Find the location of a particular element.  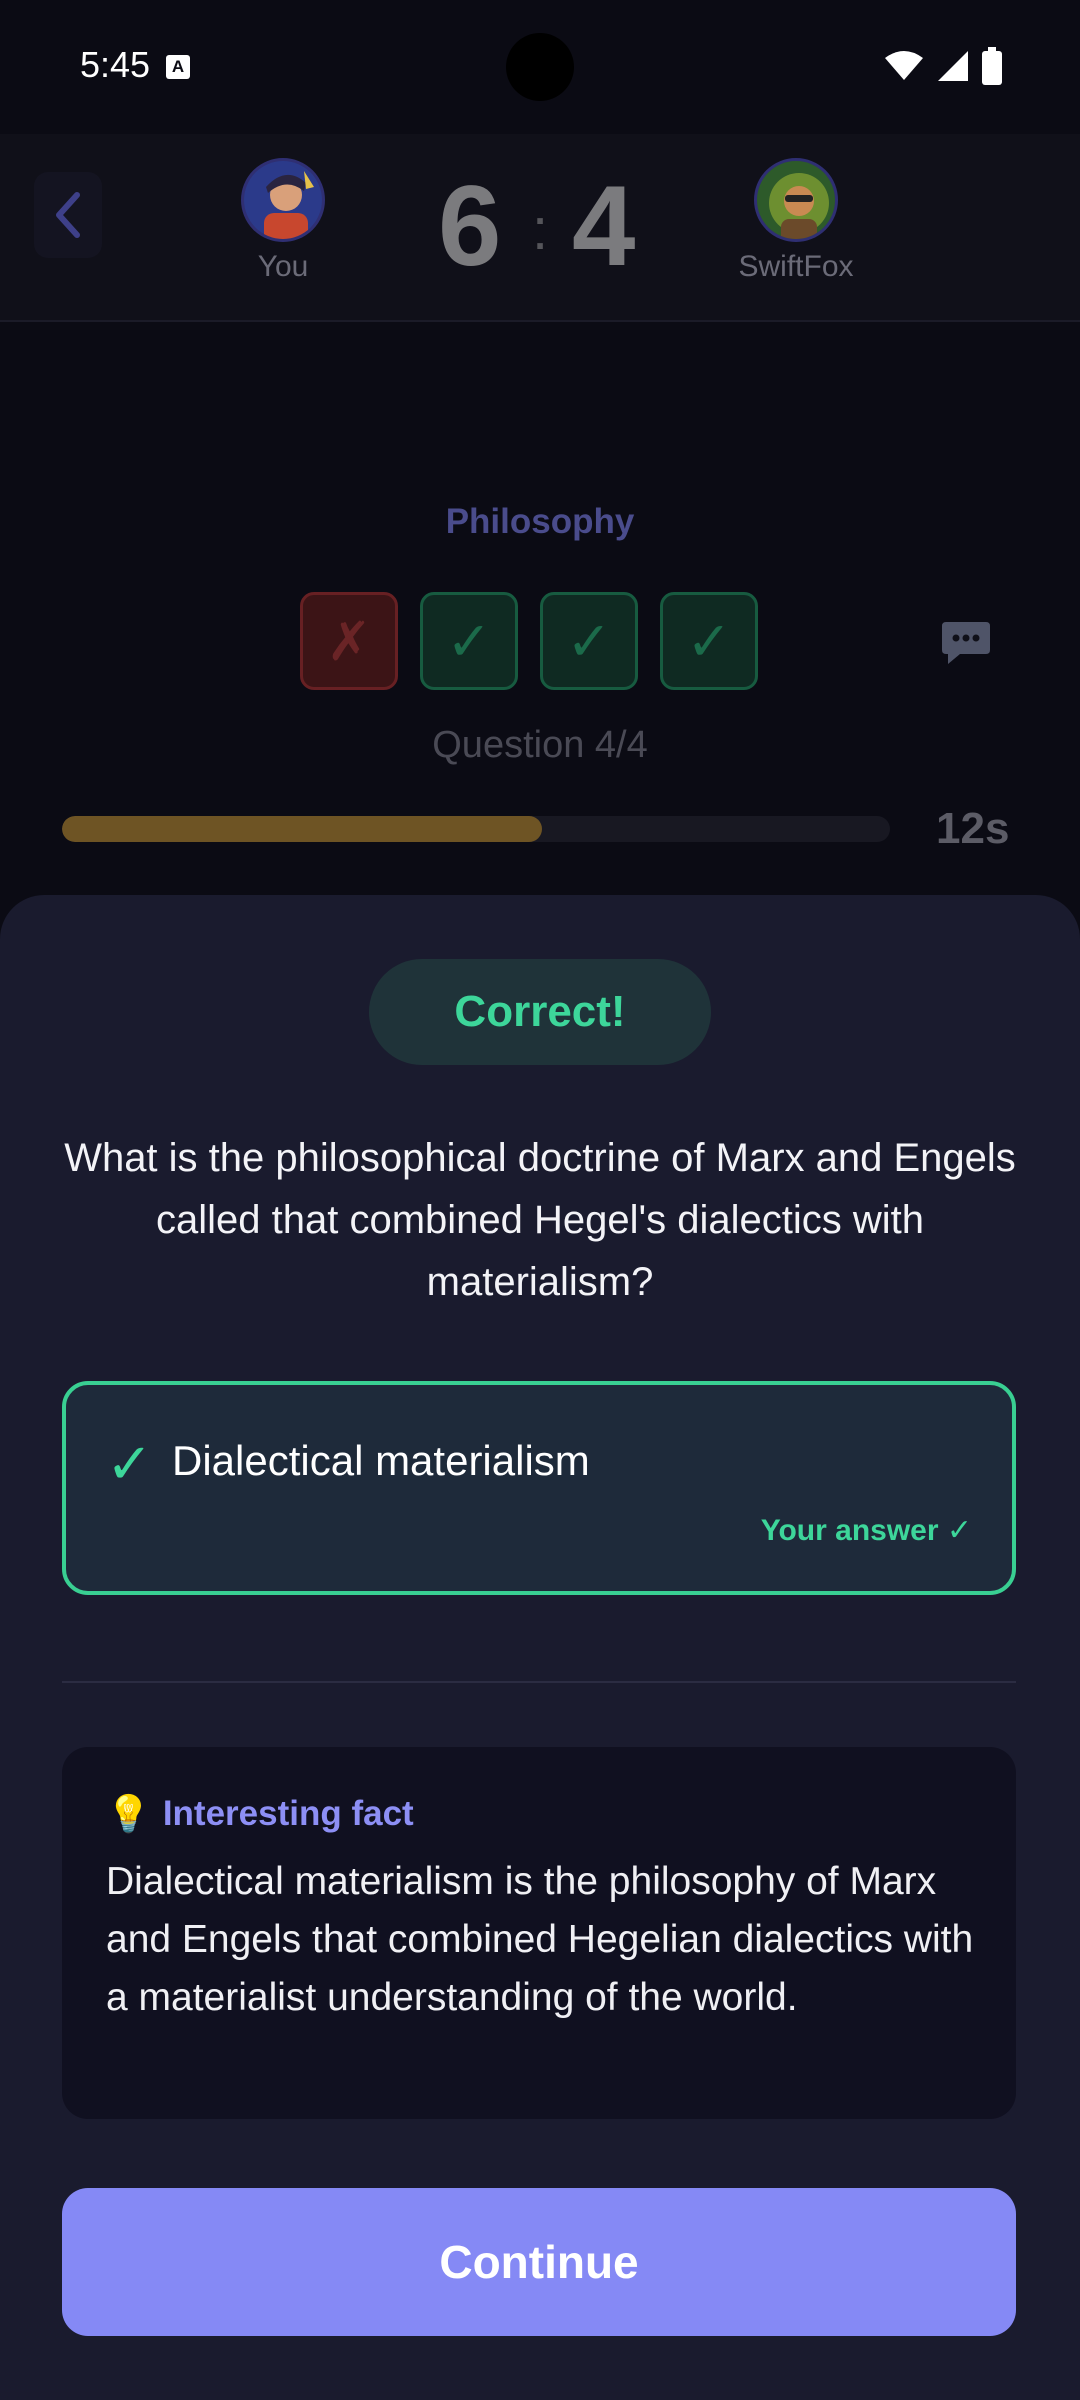

timer-progress-bar is located at coordinates (476, 829).